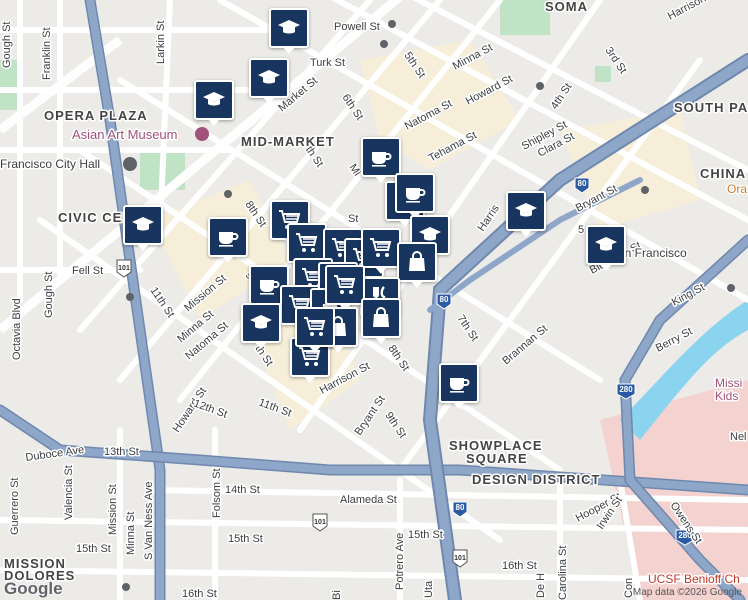 The height and width of the screenshot is (600, 748). I want to click on poi-label: Kids, so click(726, 396).